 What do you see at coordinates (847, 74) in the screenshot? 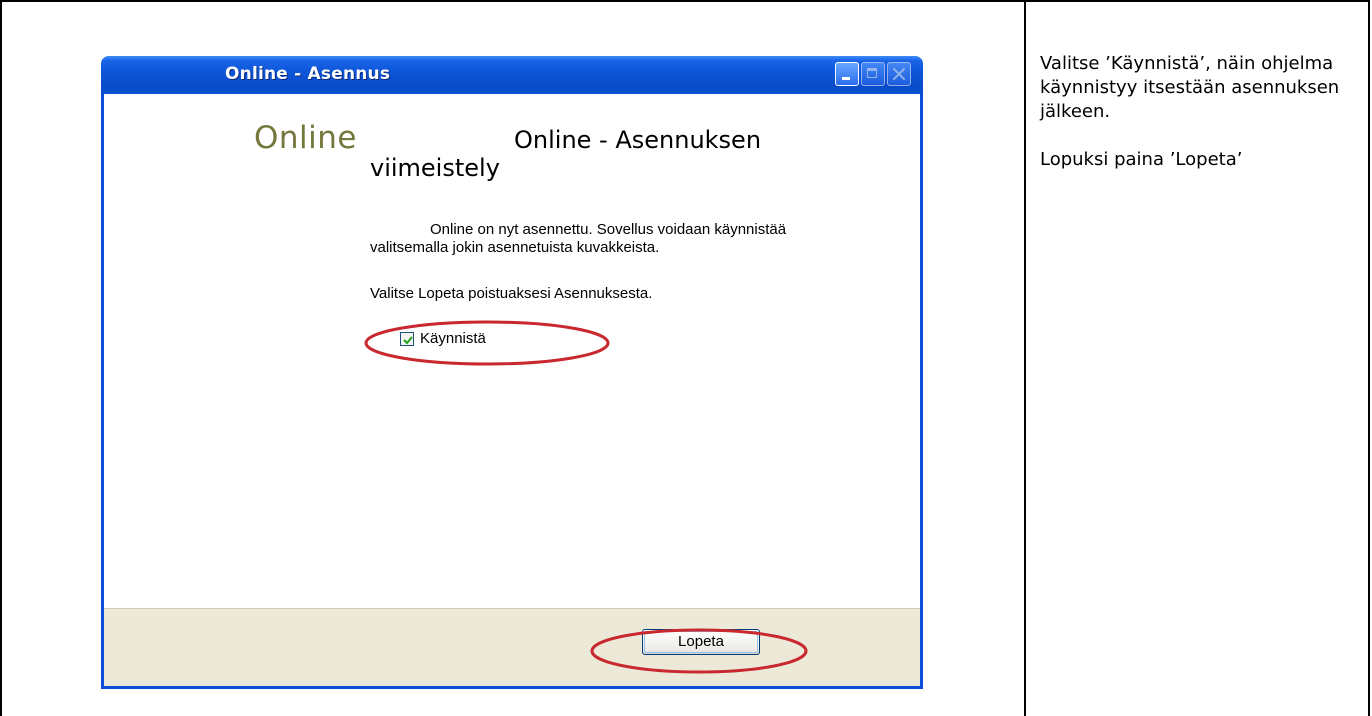
I see `minimize-icon` at bounding box center [847, 74].